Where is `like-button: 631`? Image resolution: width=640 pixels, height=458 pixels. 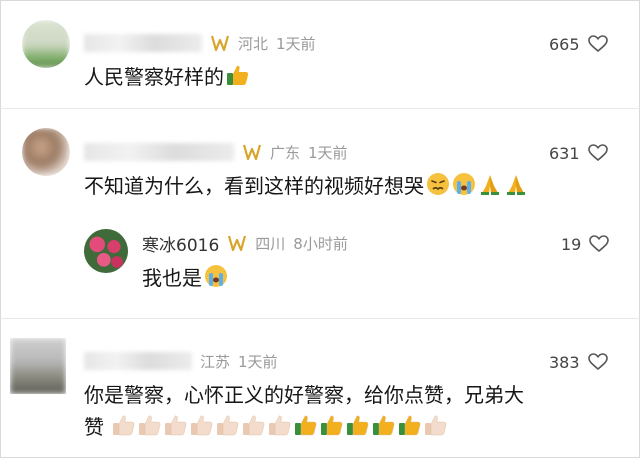
like-button: 631 is located at coordinates (578, 153).